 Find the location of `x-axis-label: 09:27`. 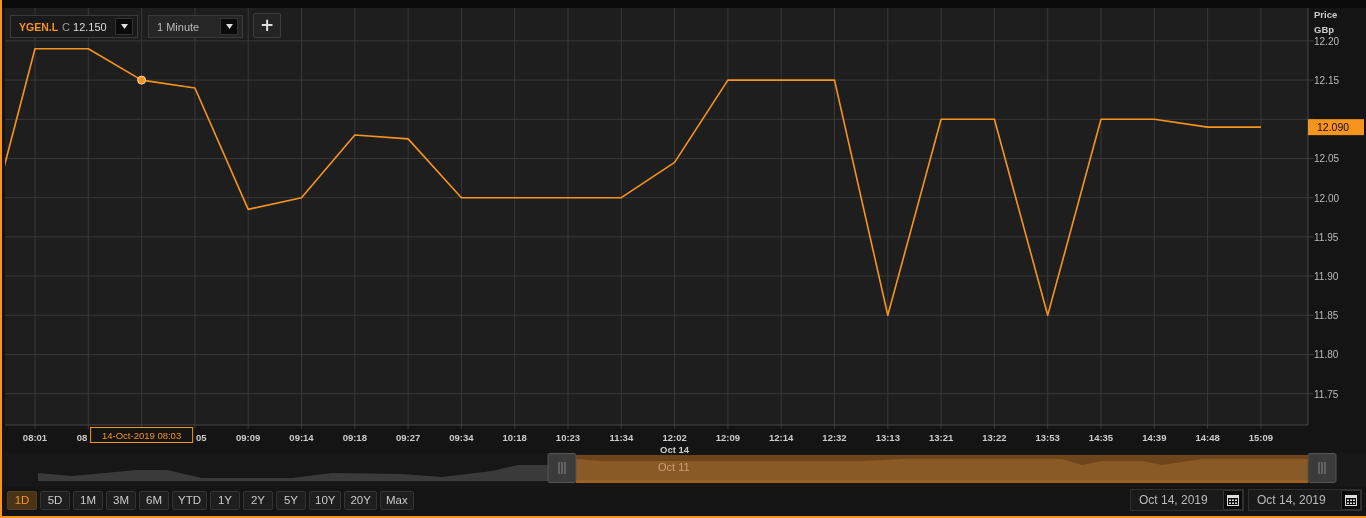

x-axis-label: 09:27 is located at coordinates (408, 437).